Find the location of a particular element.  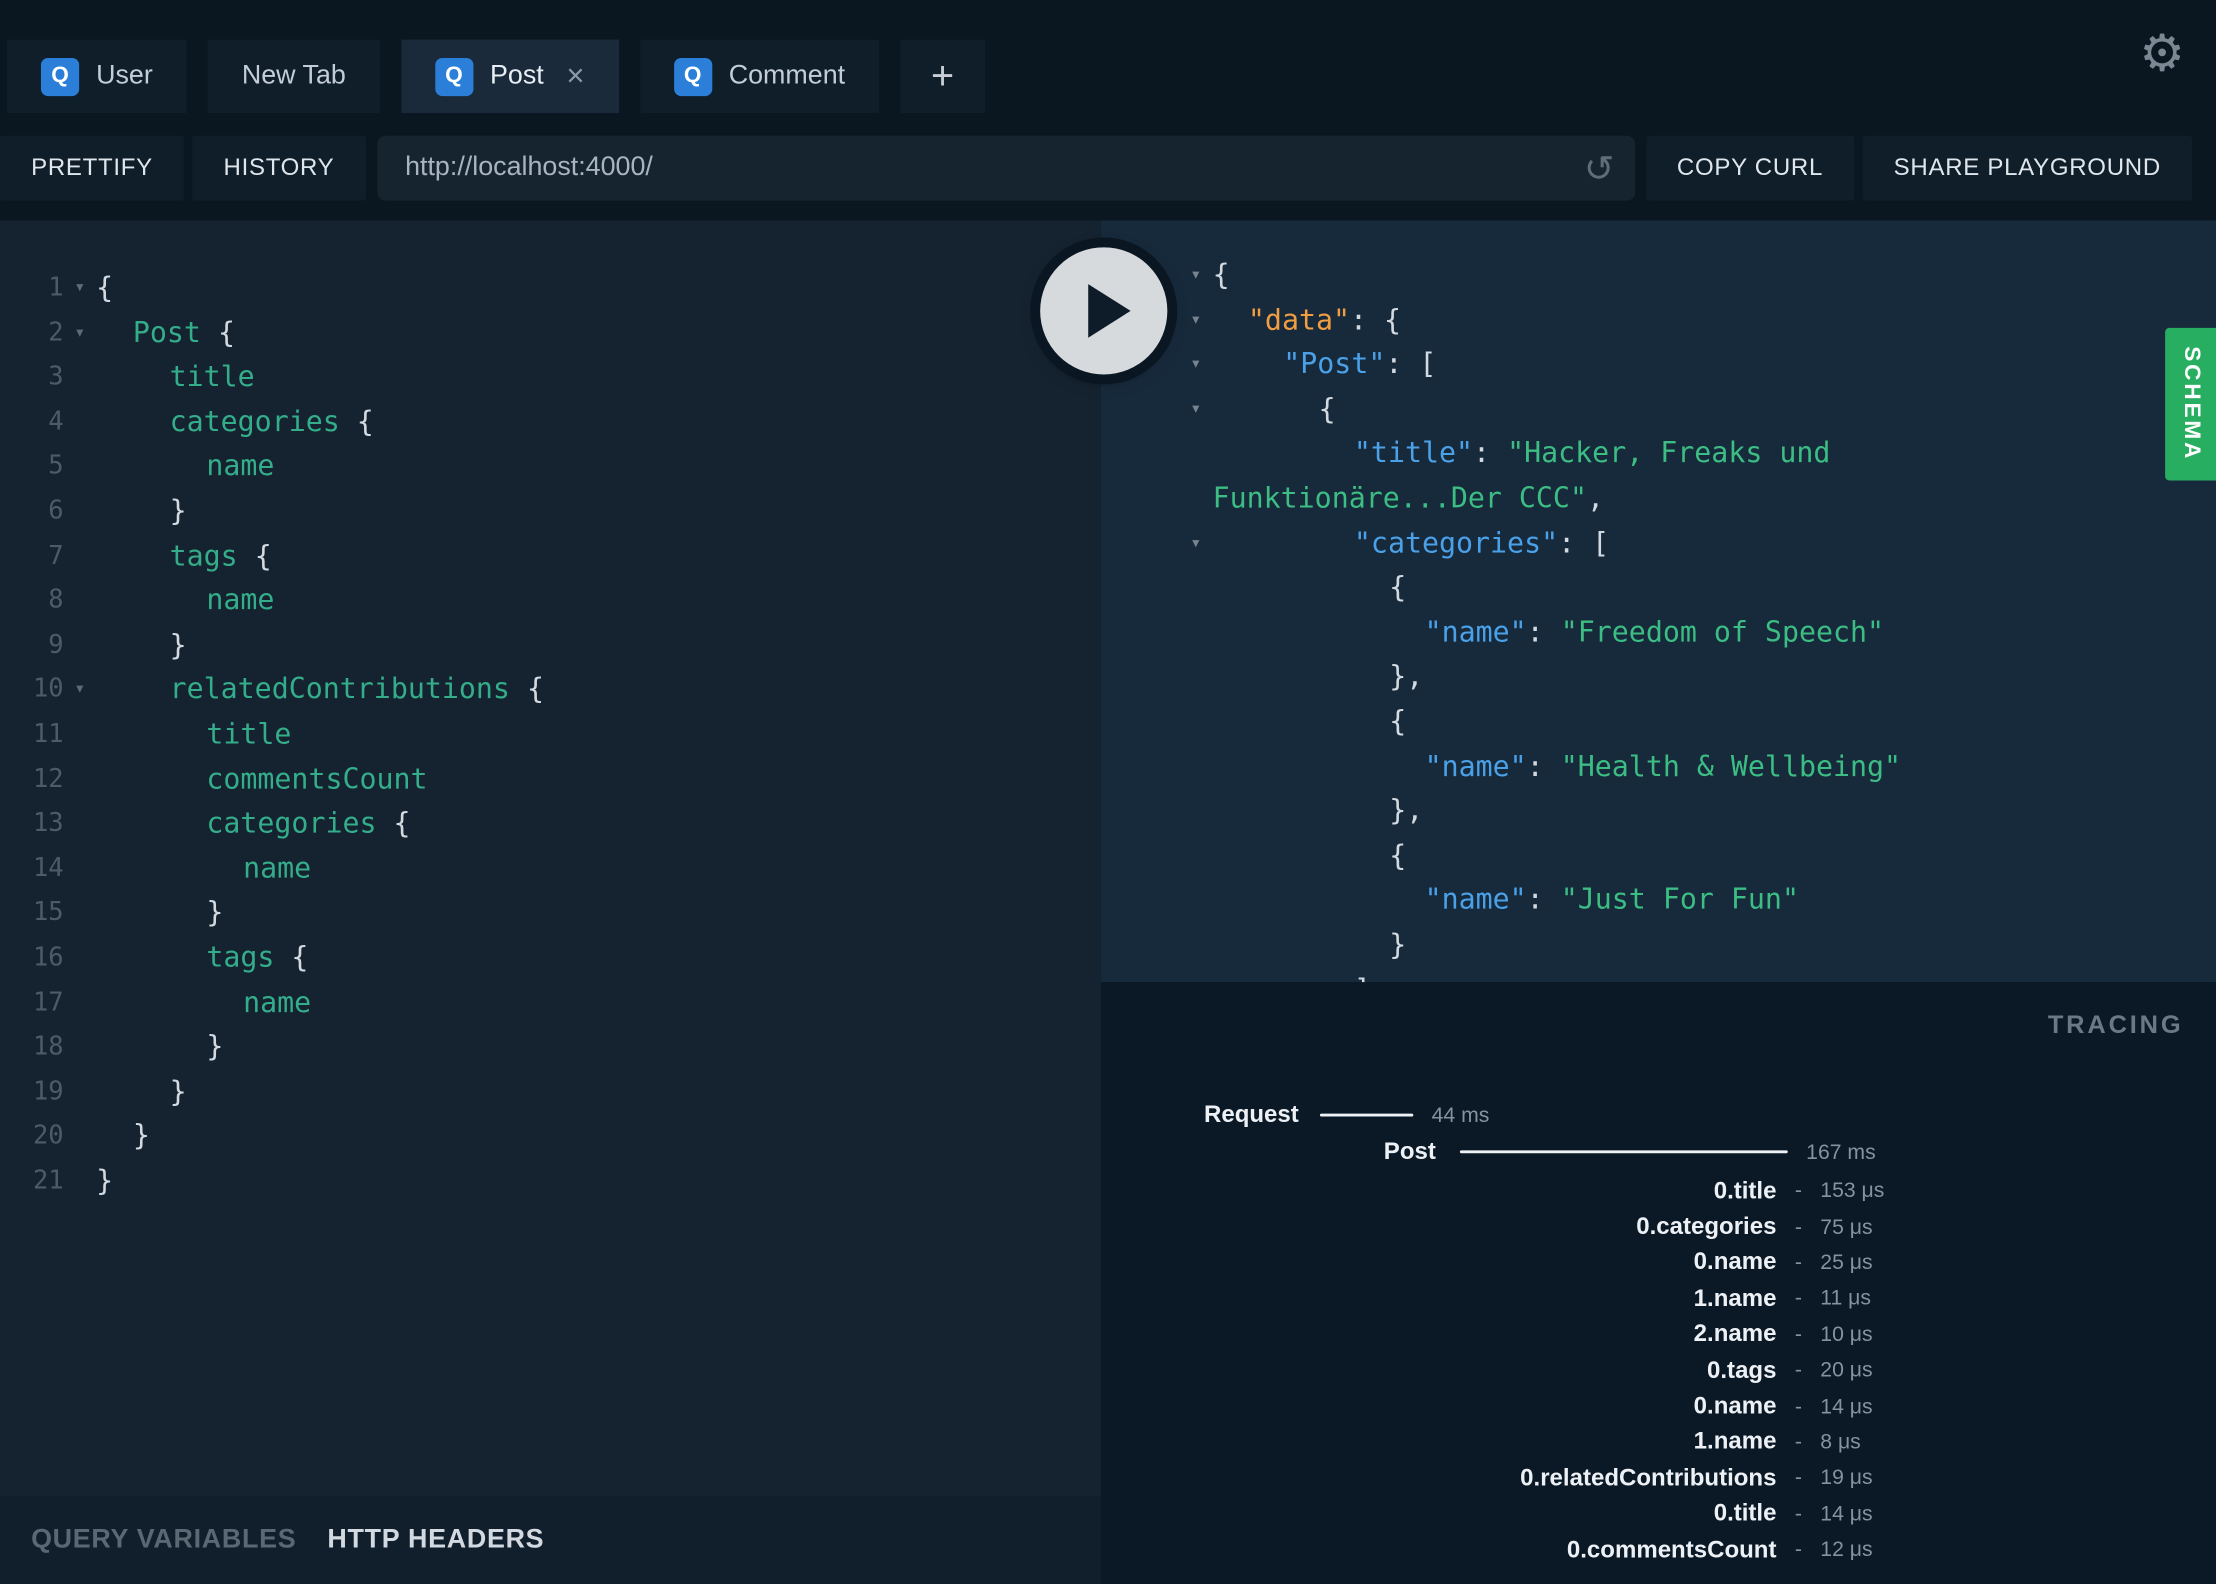

code-token: tags is located at coordinates (203, 554).